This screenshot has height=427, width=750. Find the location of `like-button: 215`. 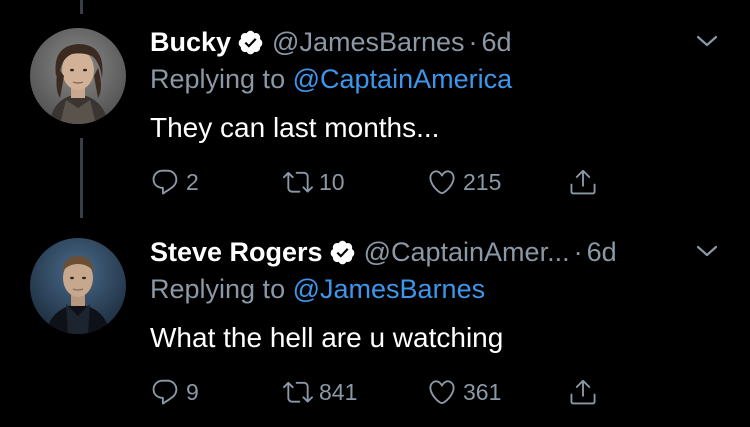

like-button: 215 is located at coordinates (464, 182).